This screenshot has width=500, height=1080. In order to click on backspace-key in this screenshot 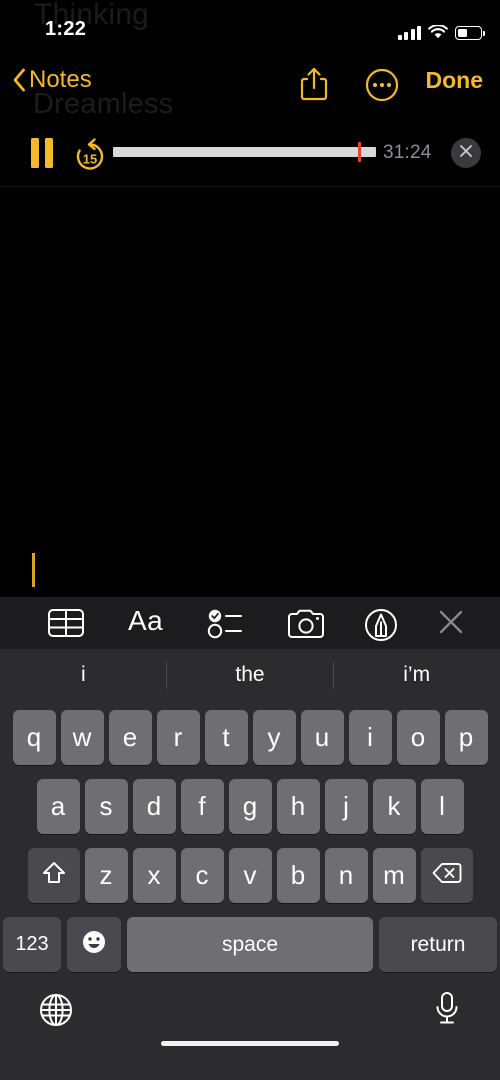, I will do `click(446, 875)`.